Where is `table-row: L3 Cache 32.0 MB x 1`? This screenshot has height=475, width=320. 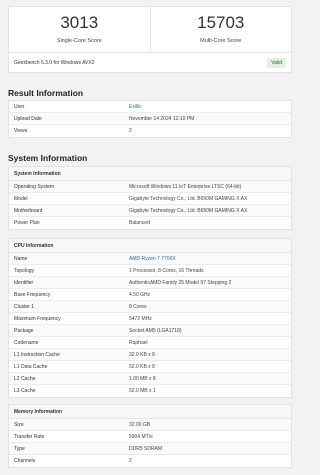 table-row: L3 Cache 32.0 MB x 1 is located at coordinates (150, 391).